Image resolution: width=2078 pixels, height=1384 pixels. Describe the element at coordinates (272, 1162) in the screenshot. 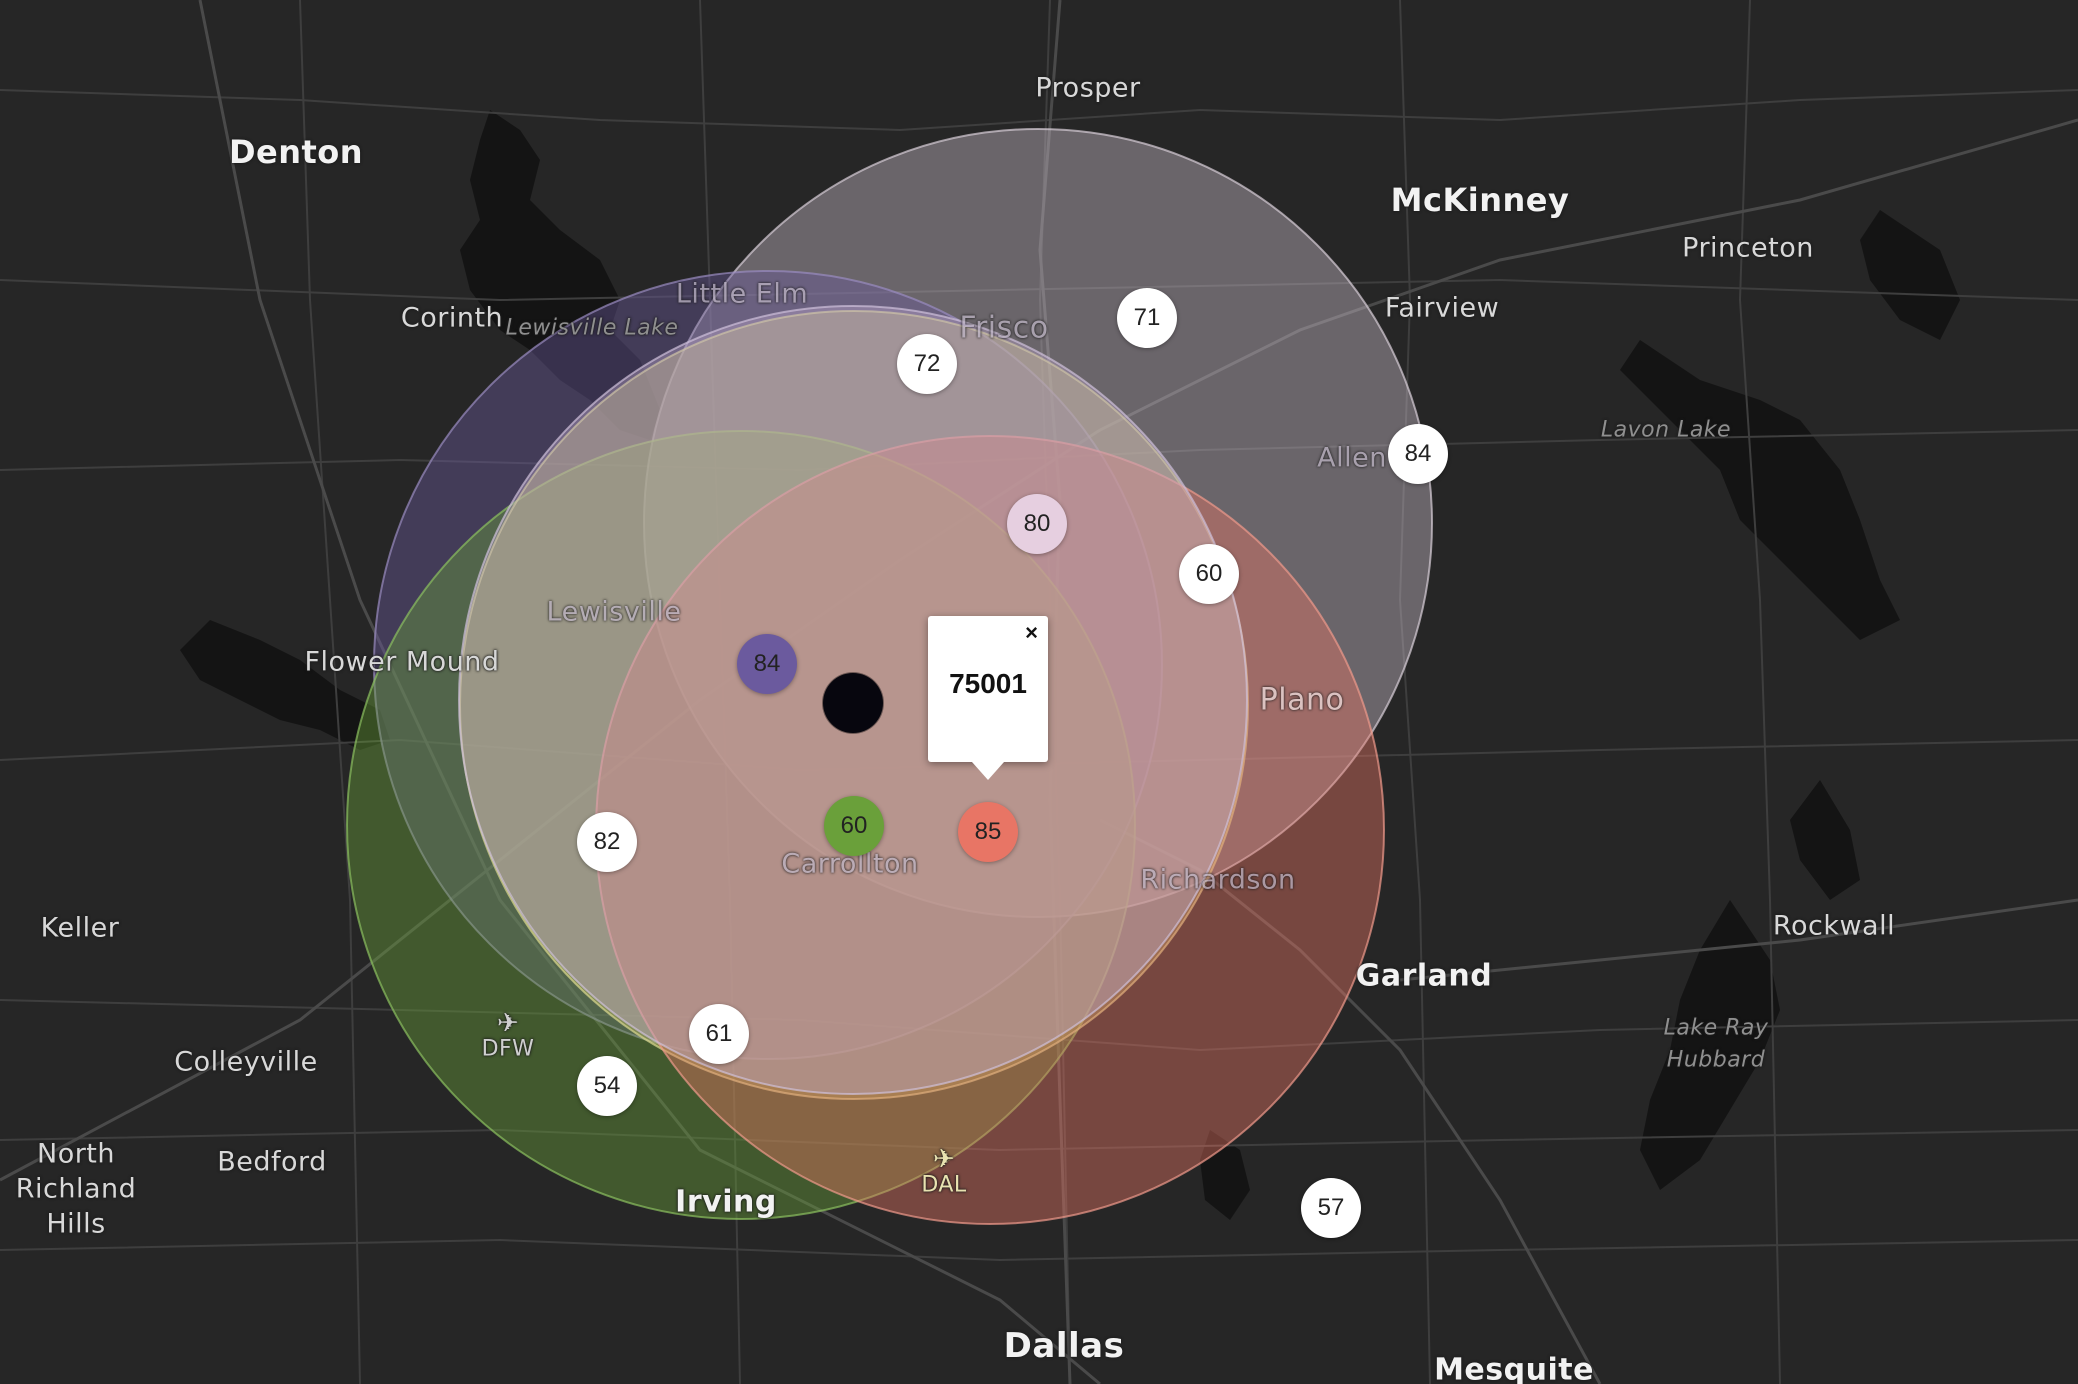

I see `label-bedford: Bedford` at that location.